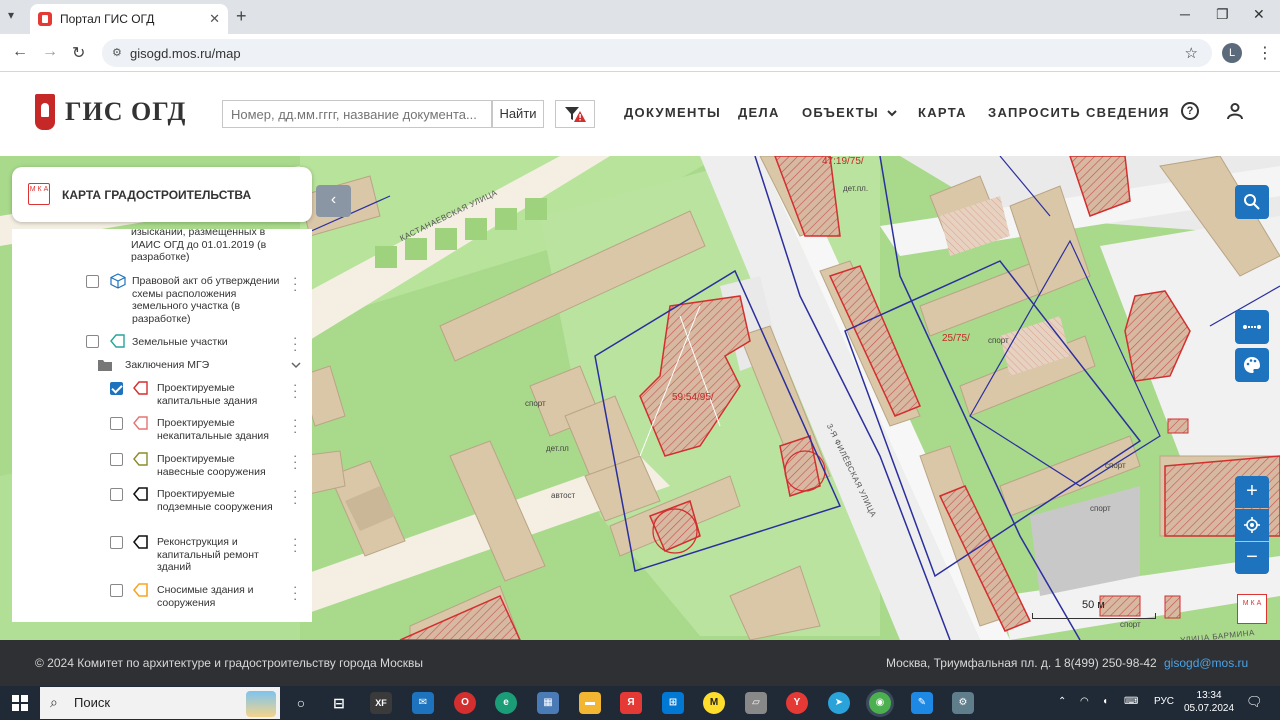  What do you see at coordinates (956, 338) in the screenshot?
I see `parcel-label: 25/75/` at bounding box center [956, 338].